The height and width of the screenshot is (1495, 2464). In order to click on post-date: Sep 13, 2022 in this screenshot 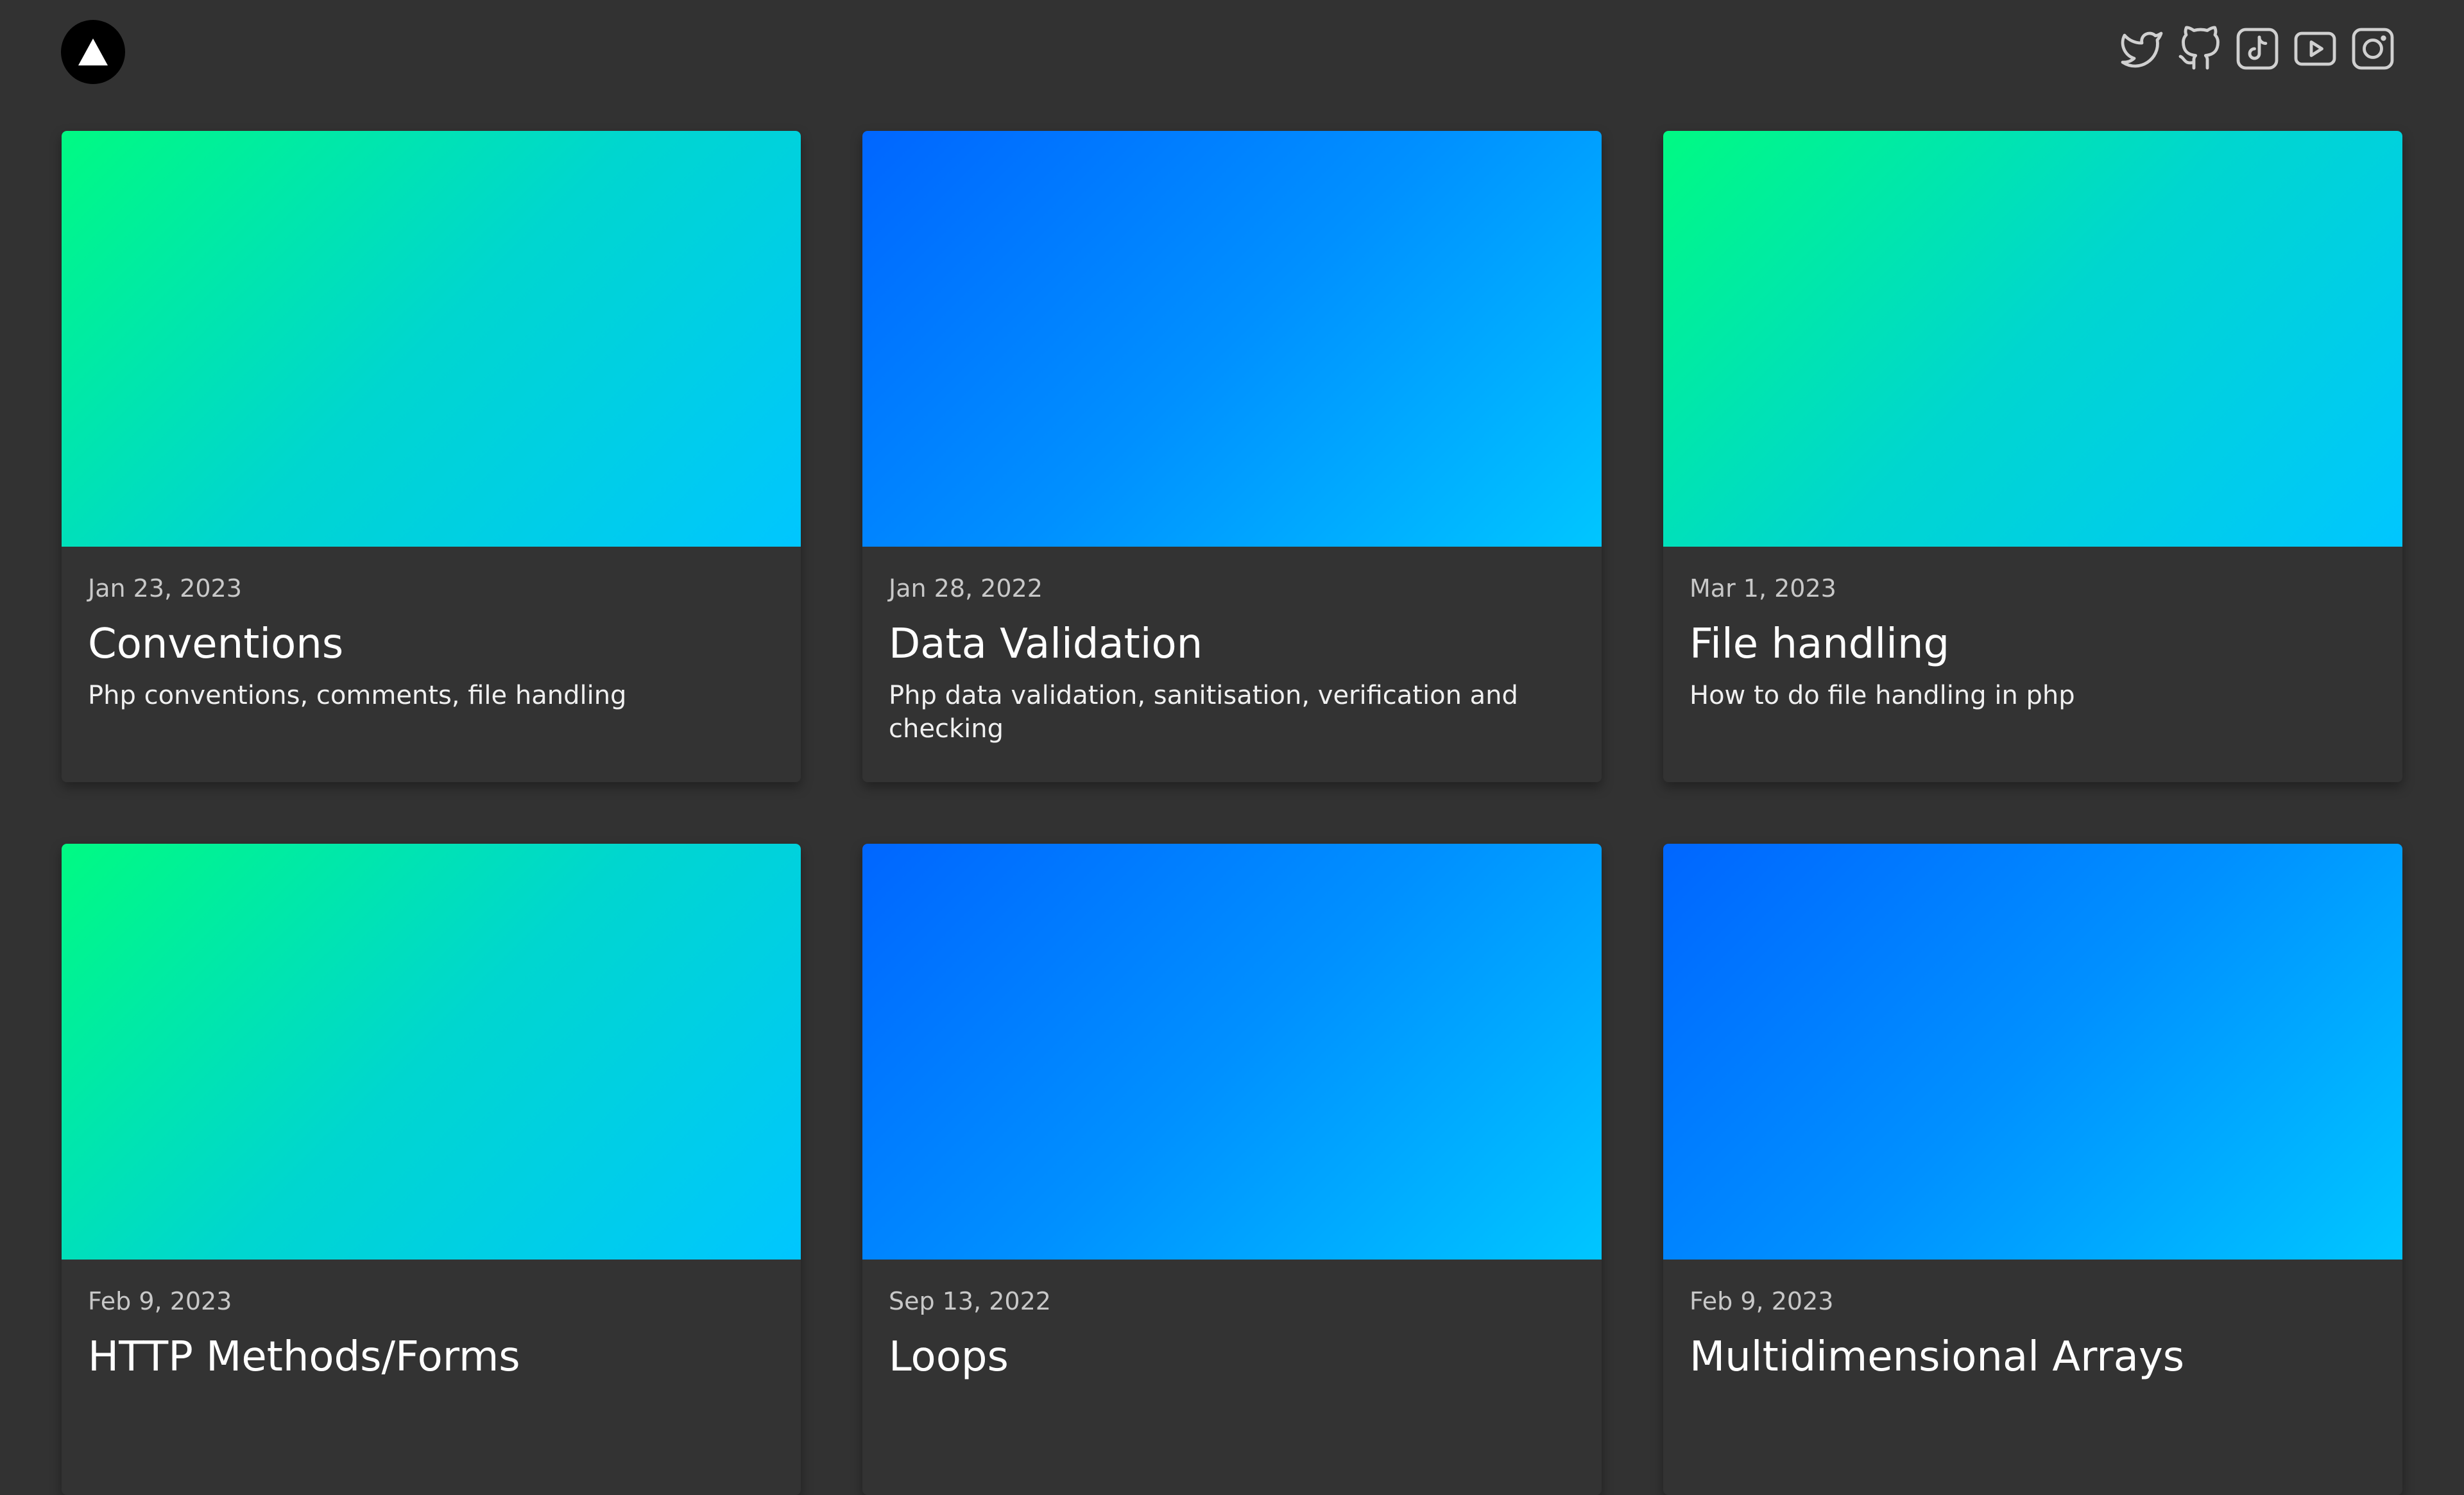, I will do `click(970, 1301)`.